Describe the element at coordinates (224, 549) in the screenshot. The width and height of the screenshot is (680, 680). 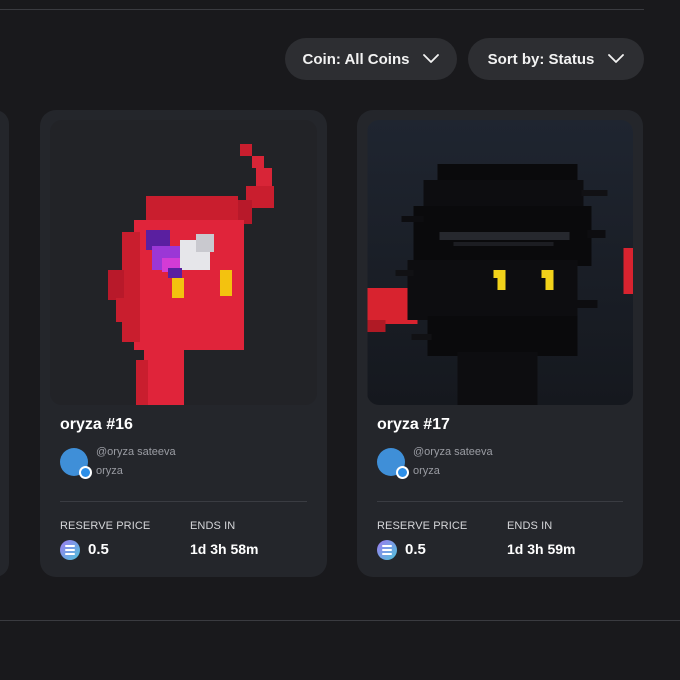
I see `ends-in-value: 1d 3h 58m` at that location.